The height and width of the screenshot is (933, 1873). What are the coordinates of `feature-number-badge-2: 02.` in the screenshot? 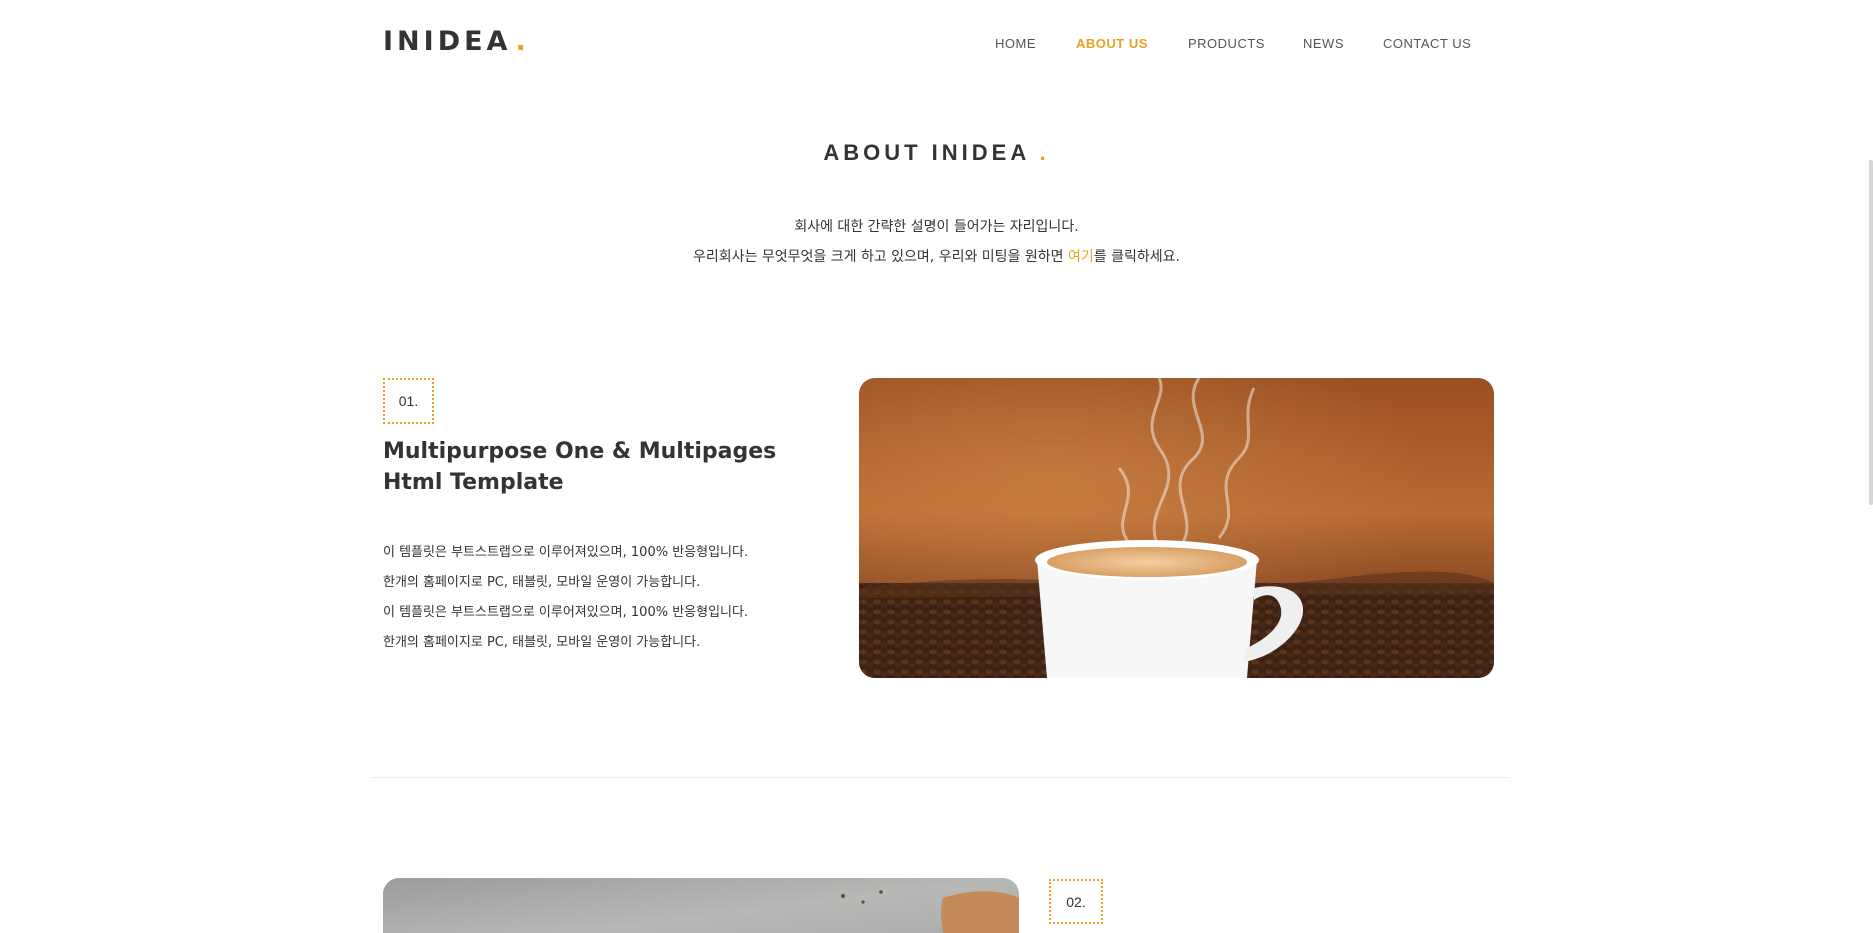 It's located at (1076, 901).